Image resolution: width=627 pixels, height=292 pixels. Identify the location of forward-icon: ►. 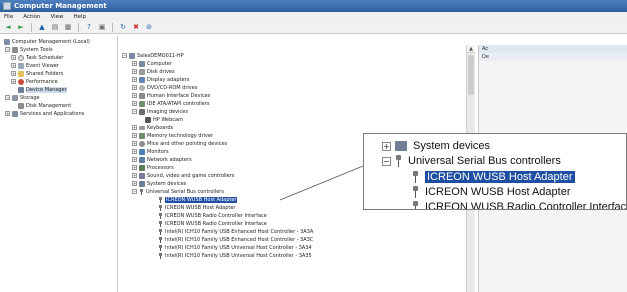
(21, 27).